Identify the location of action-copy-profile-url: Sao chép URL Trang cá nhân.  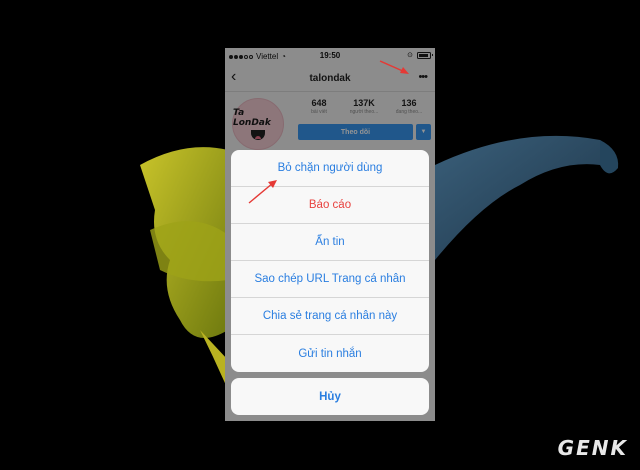
(330, 279).